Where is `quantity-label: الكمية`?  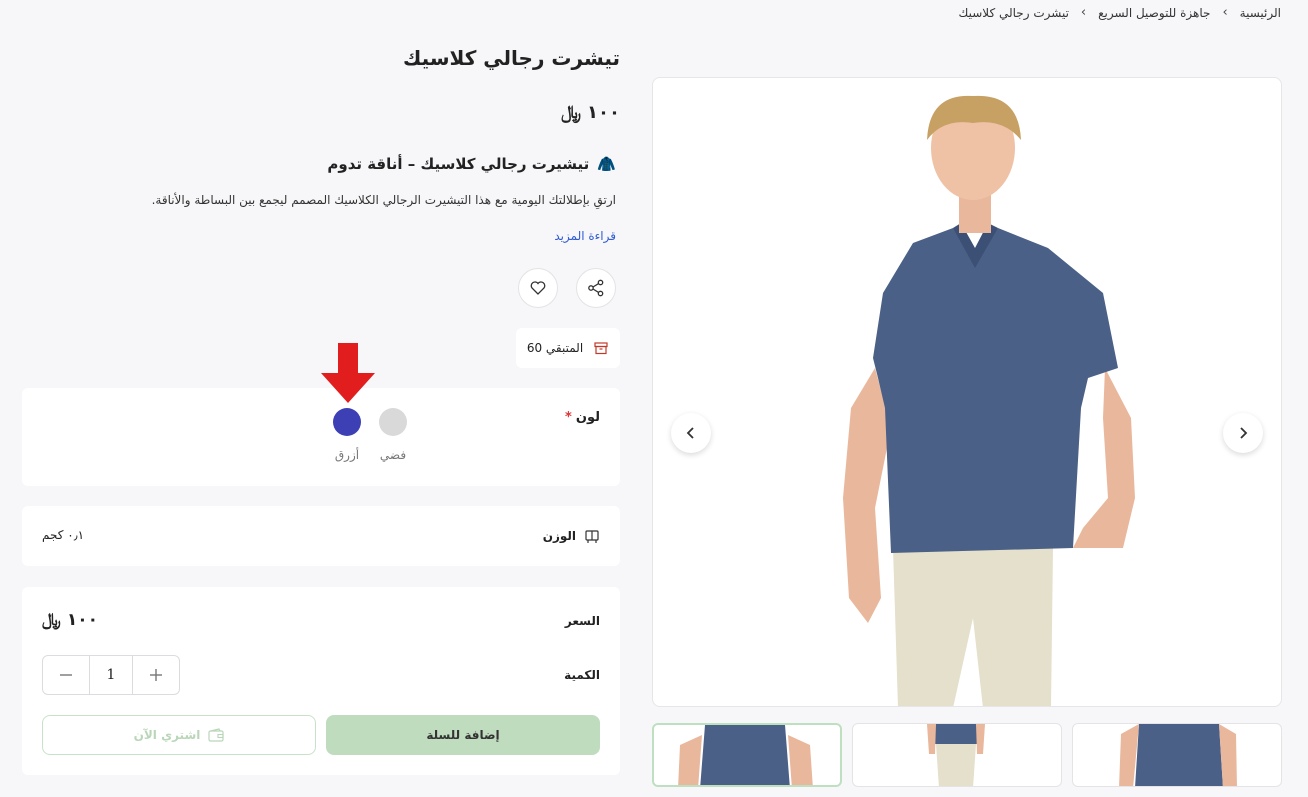
quantity-label: الكمية is located at coordinates (582, 675).